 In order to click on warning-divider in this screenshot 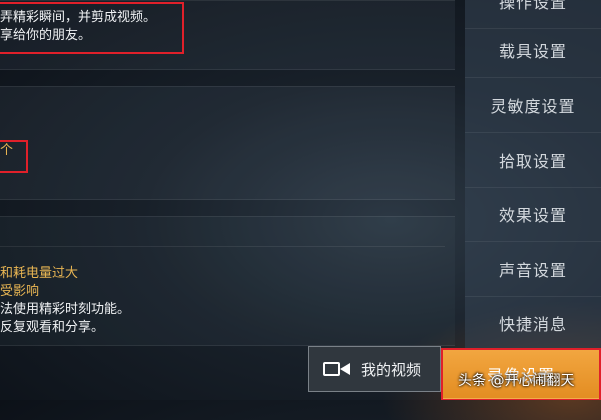, I will do `click(222, 246)`.